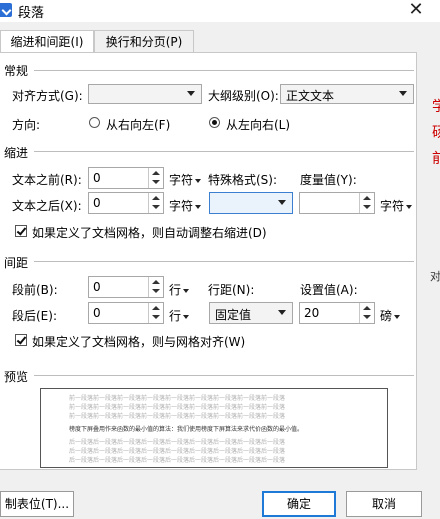 The height and width of the screenshot is (519, 440). I want to click on background-text: 前, so click(436, 159).